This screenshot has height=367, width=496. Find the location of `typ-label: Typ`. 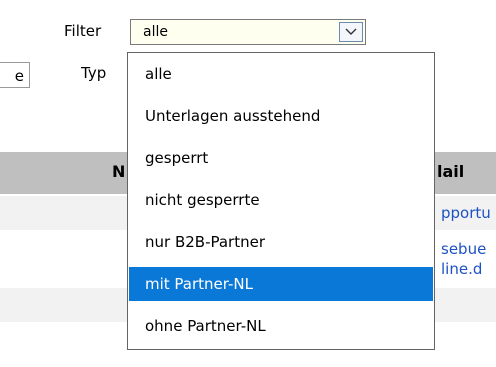

typ-label: Typ is located at coordinates (94, 73).